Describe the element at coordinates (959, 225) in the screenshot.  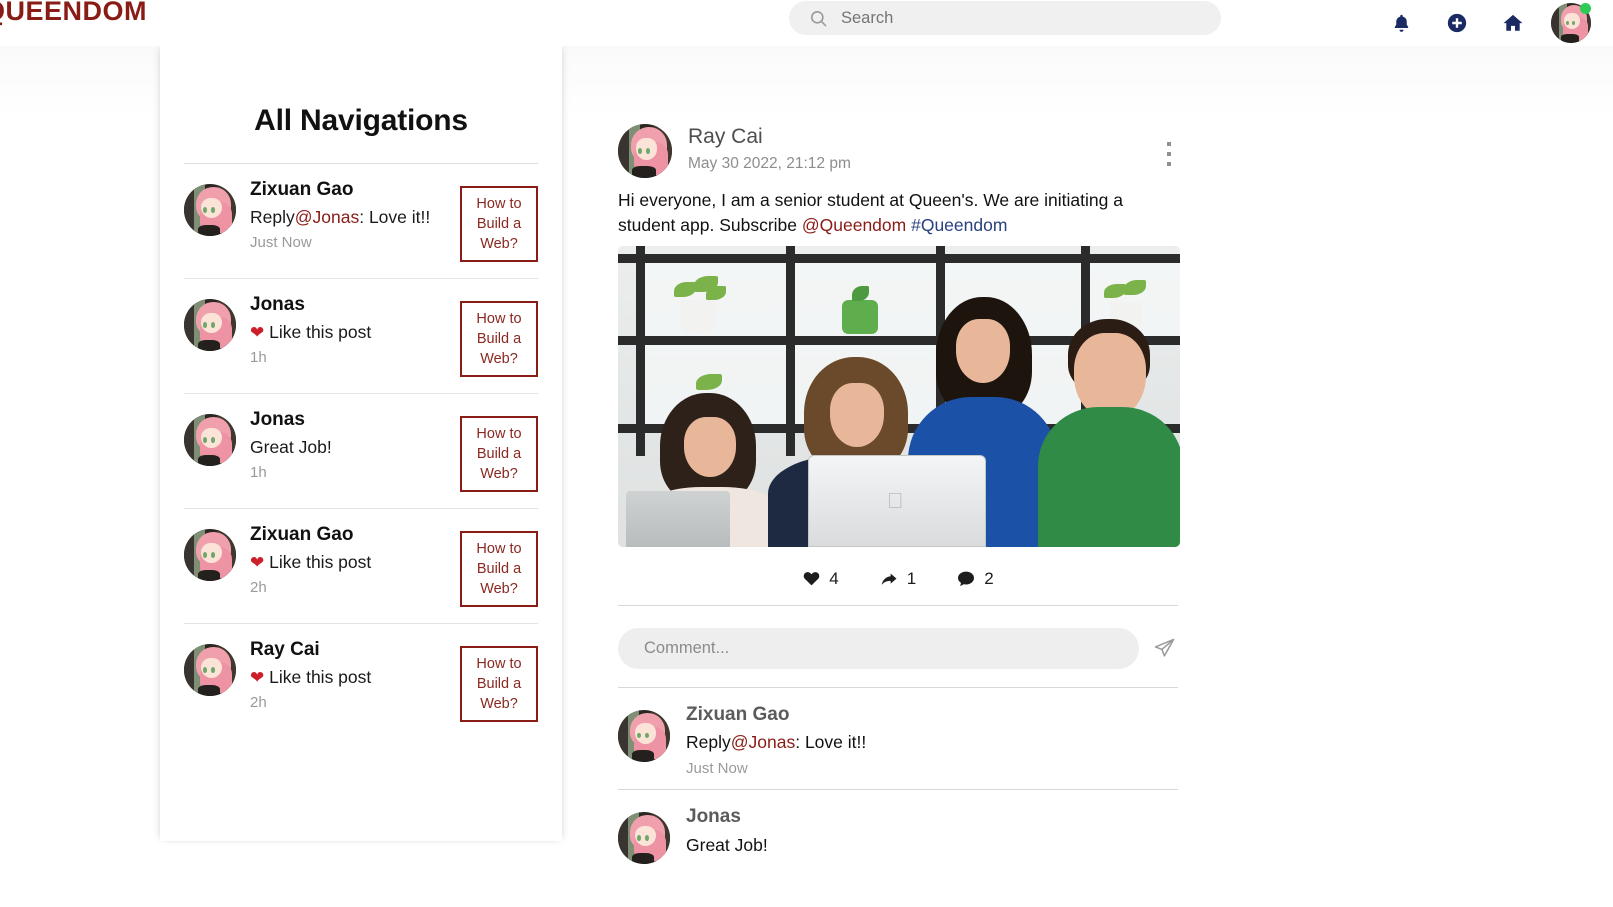
I see `hashtag-link: #Queendom` at that location.